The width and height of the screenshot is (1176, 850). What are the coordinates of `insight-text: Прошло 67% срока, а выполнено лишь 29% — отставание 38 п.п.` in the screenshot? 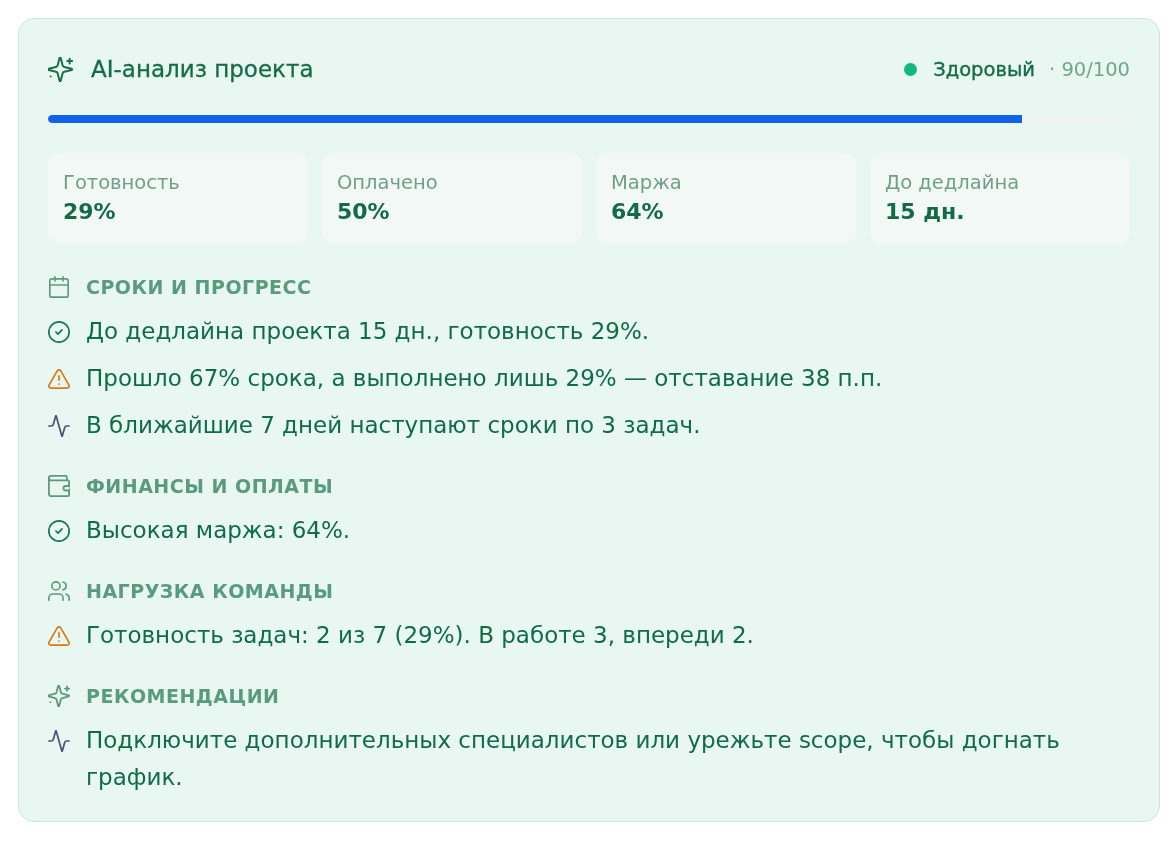 It's located at (484, 378).